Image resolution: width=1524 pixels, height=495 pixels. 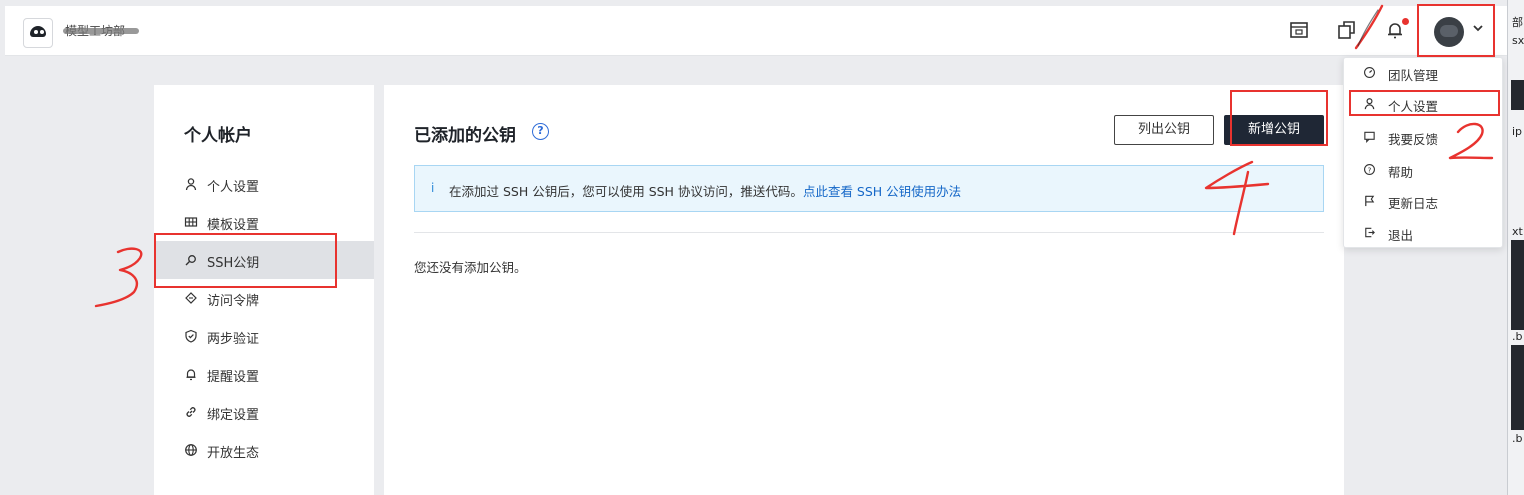 I want to click on feedback-icon, so click(x=1369, y=137).